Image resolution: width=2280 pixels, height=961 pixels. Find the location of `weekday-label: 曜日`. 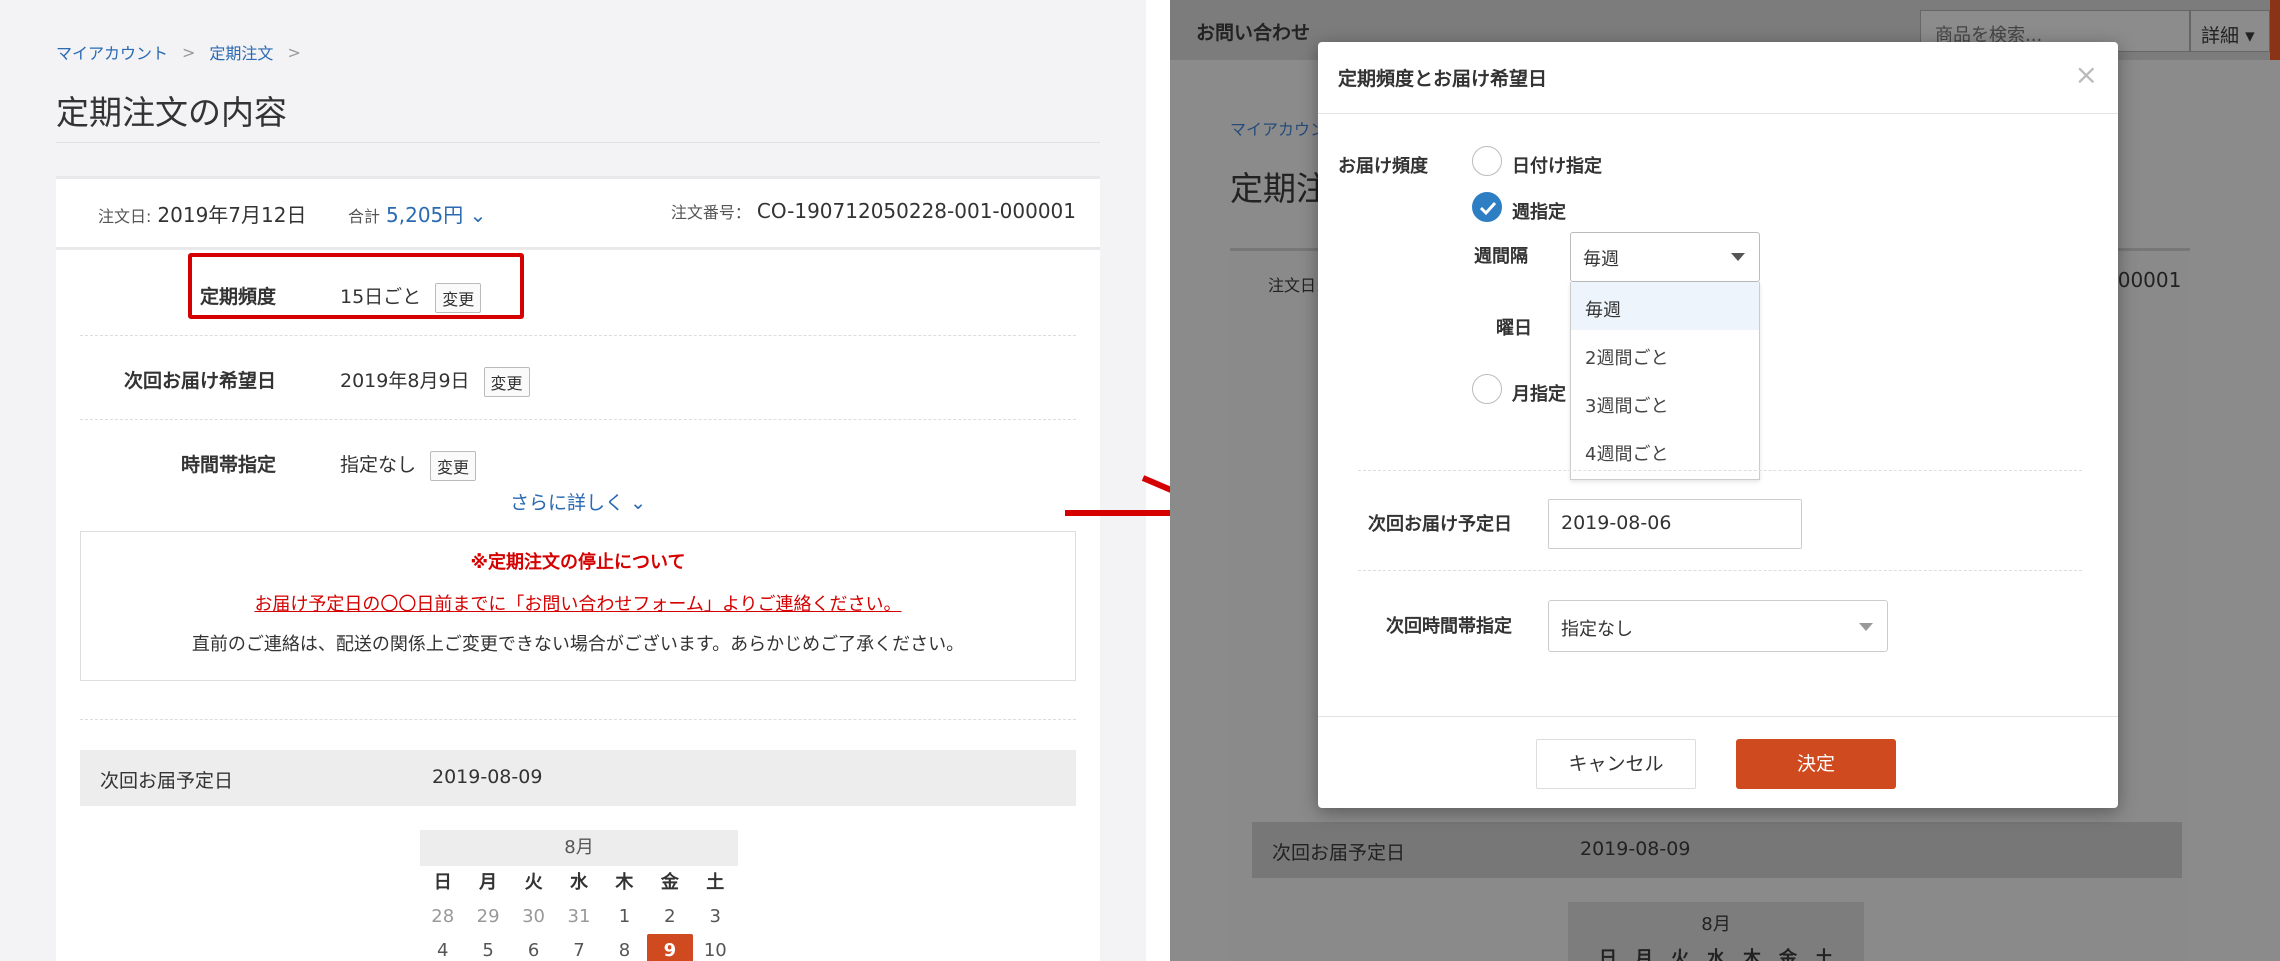

weekday-label: 曜日 is located at coordinates (1514, 328).